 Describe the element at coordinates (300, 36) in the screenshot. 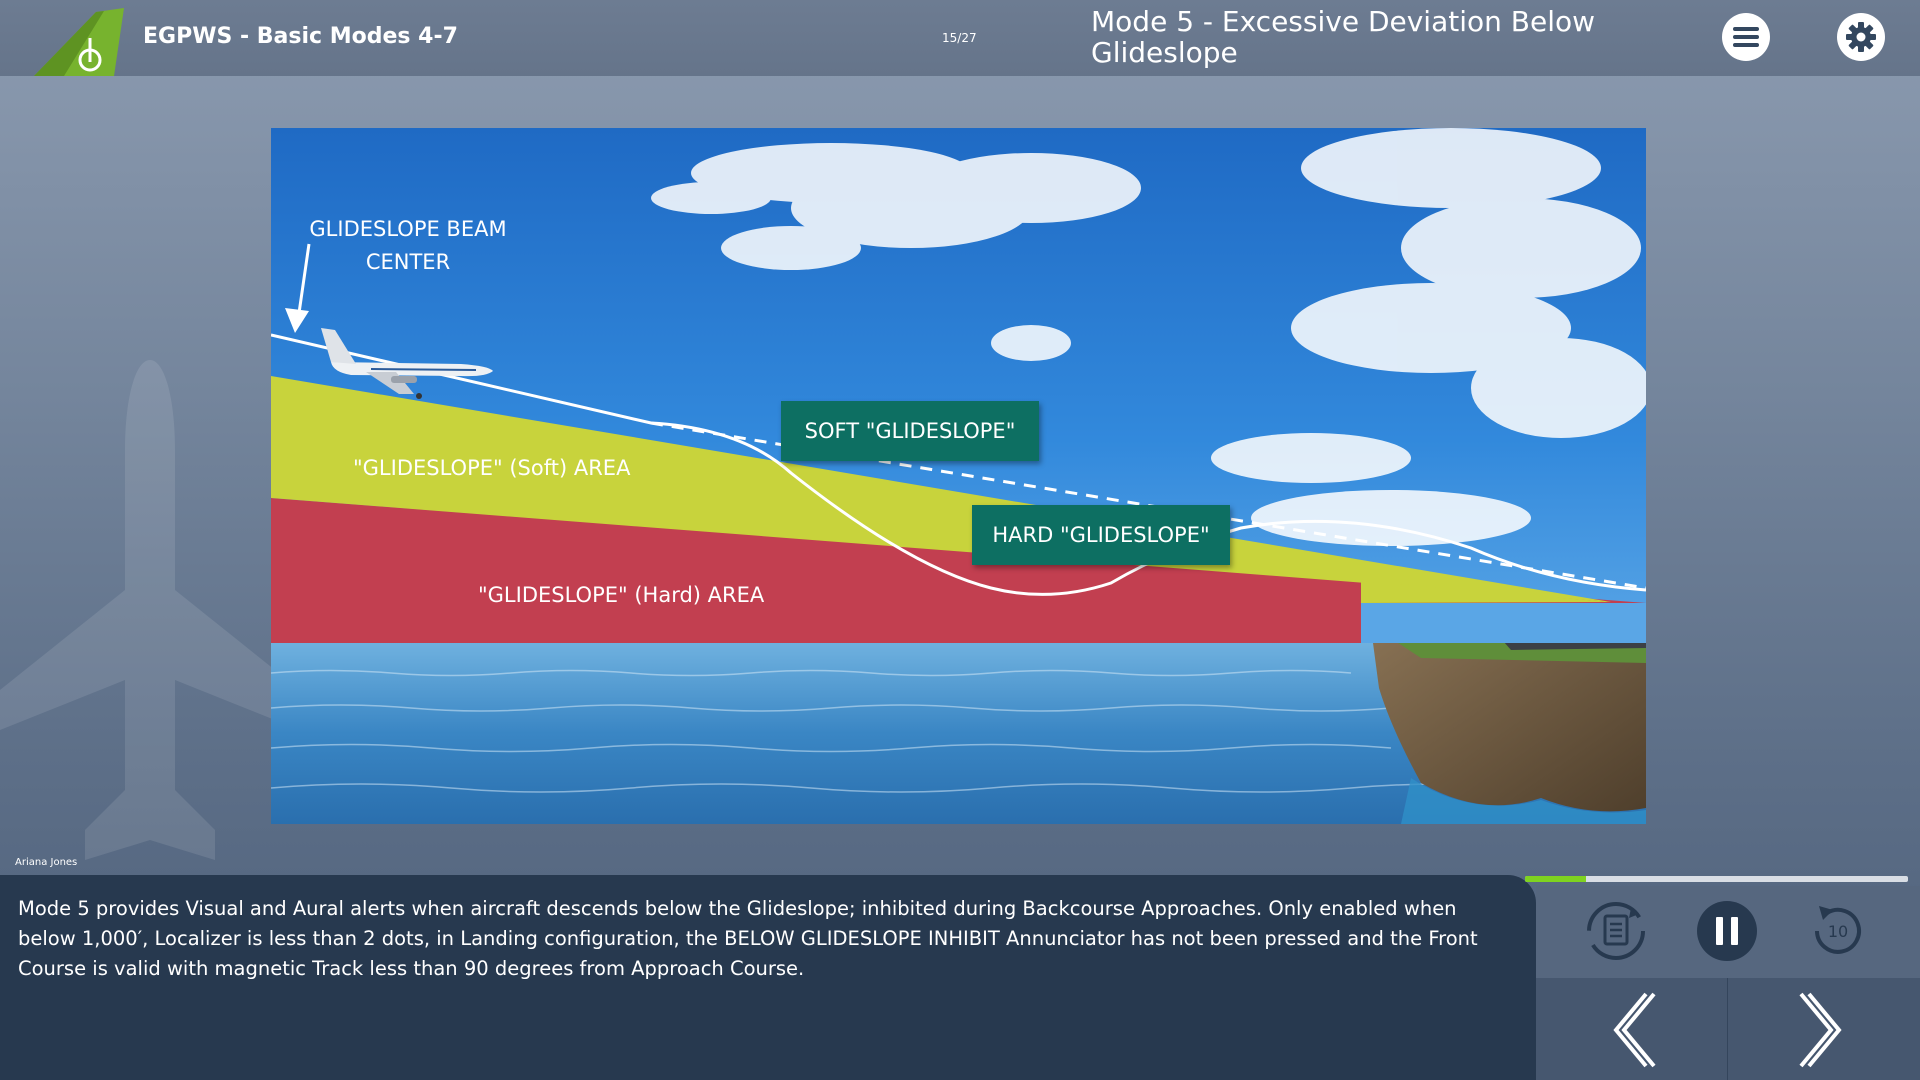

I see `course-title: EGPWS - Basic Modes 4-7` at that location.